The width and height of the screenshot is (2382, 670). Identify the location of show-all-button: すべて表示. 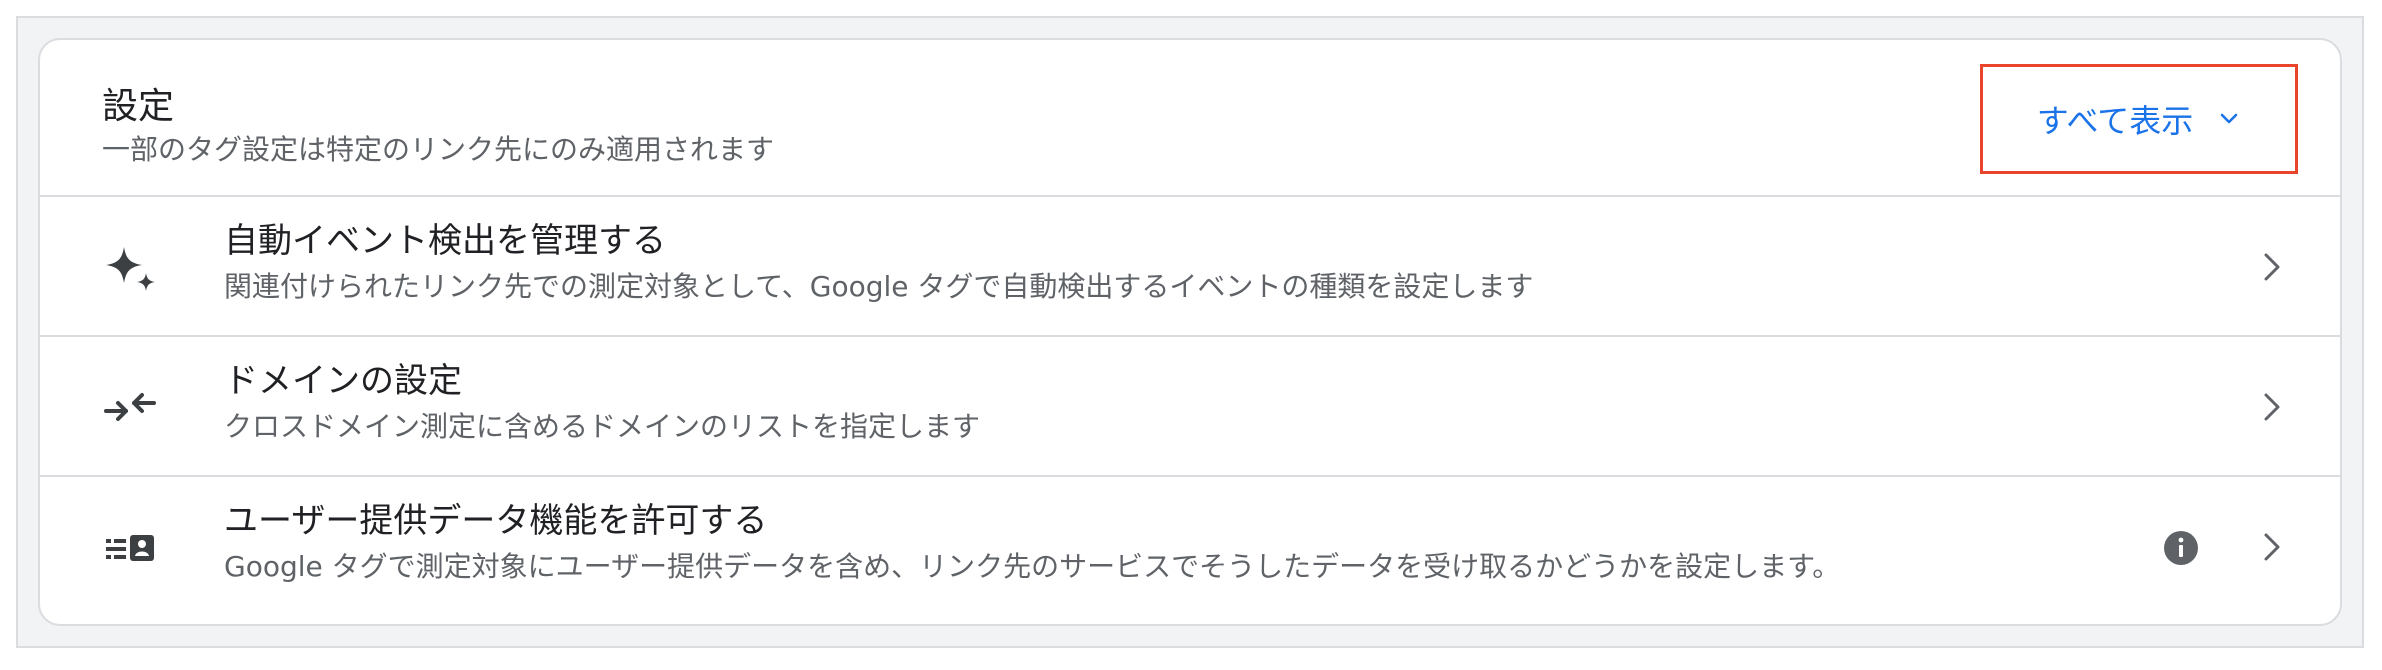
(2139, 119).